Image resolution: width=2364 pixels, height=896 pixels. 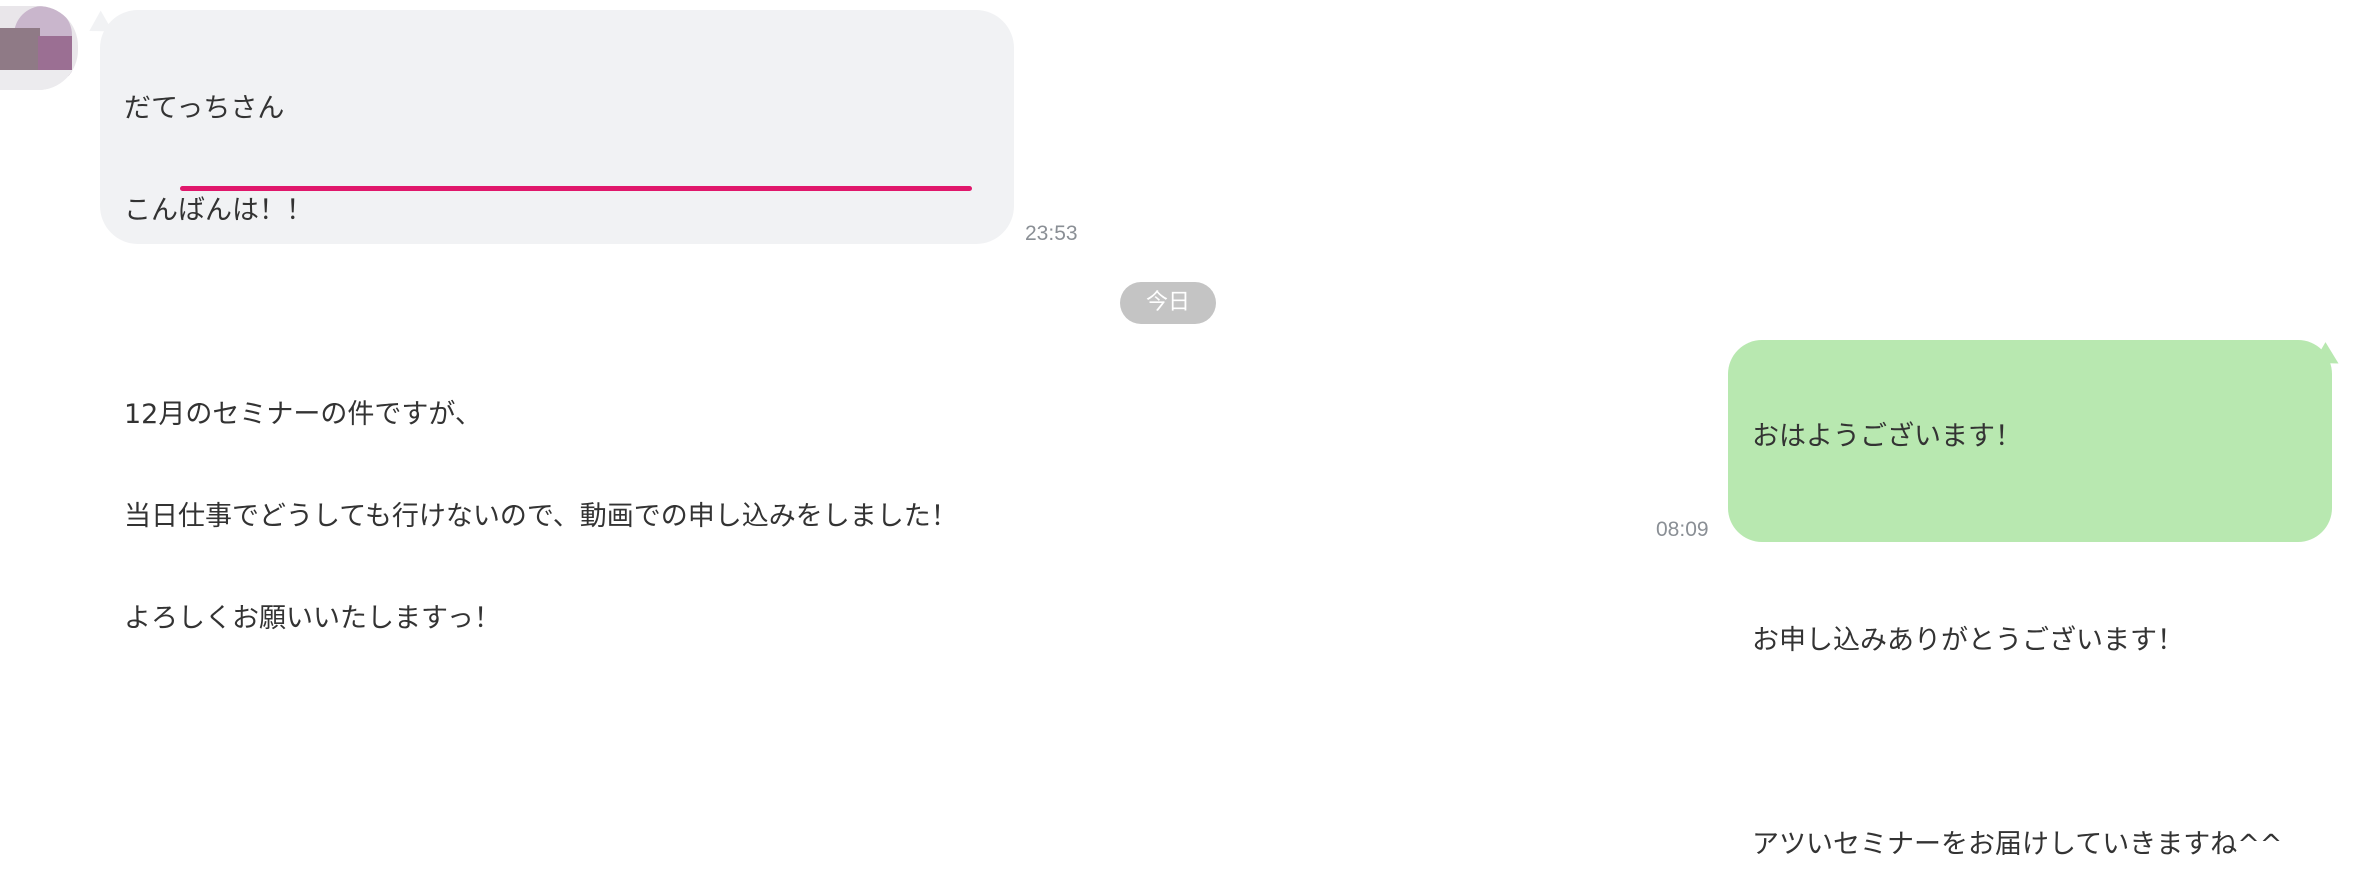 I want to click on message-line: アツいセミナーをお届けしていきますね^^, so click(x=2017, y=844).